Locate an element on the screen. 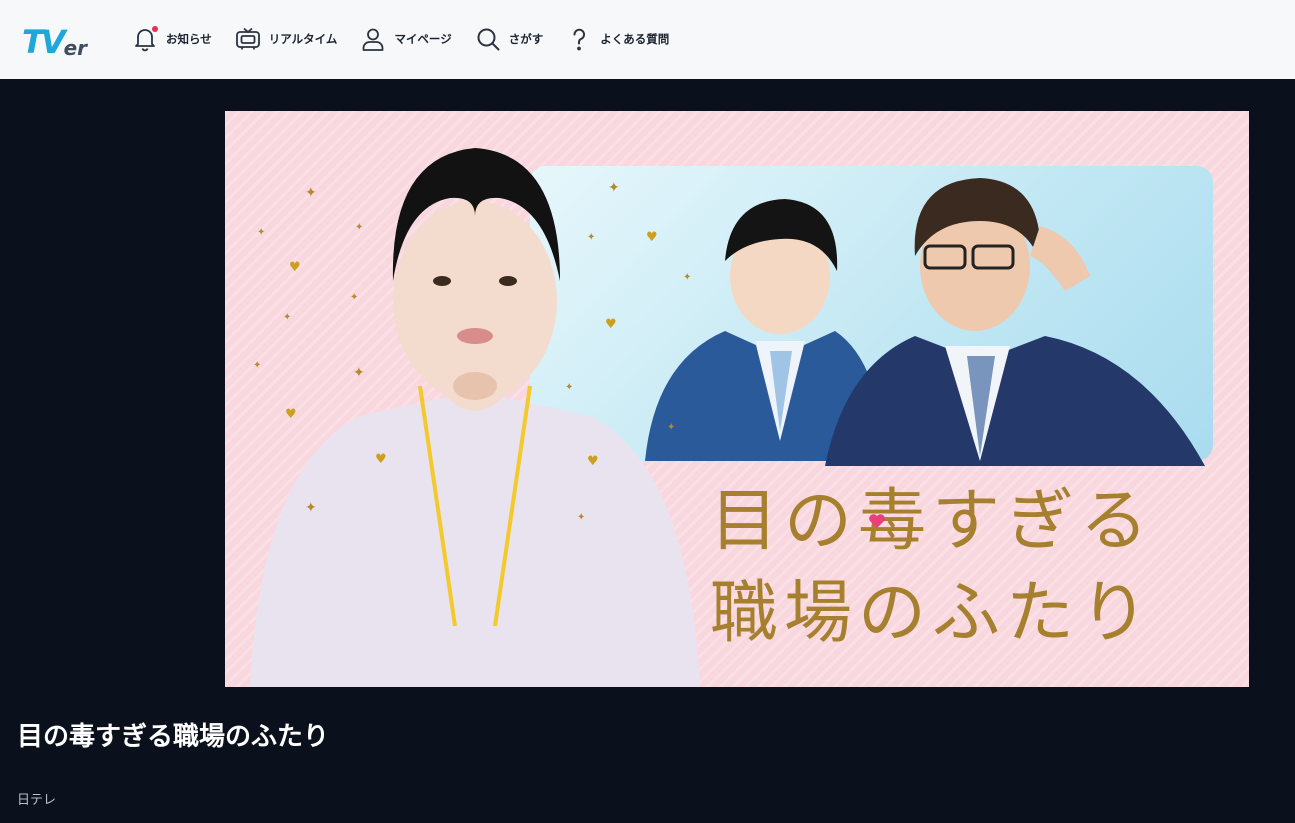 This screenshot has width=1295, height=823. logo-text-sub: er is located at coordinates (75, 48).